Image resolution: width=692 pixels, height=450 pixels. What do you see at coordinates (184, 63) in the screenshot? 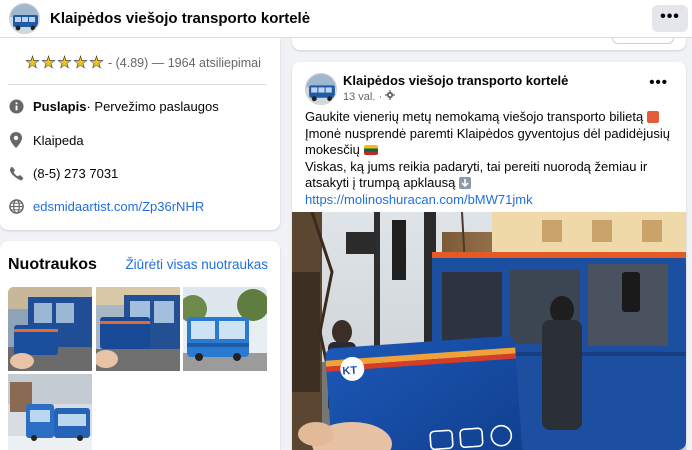
I see `rating-text: - (4.89) — 1964 atsiliepimai` at bounding box center [184, 63].